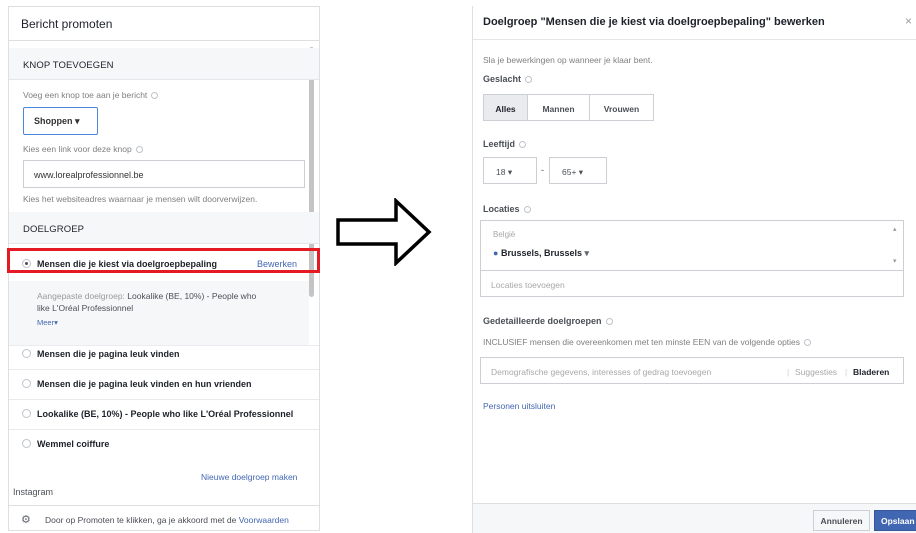  I want to click on country-label: België, so click(504, 234).